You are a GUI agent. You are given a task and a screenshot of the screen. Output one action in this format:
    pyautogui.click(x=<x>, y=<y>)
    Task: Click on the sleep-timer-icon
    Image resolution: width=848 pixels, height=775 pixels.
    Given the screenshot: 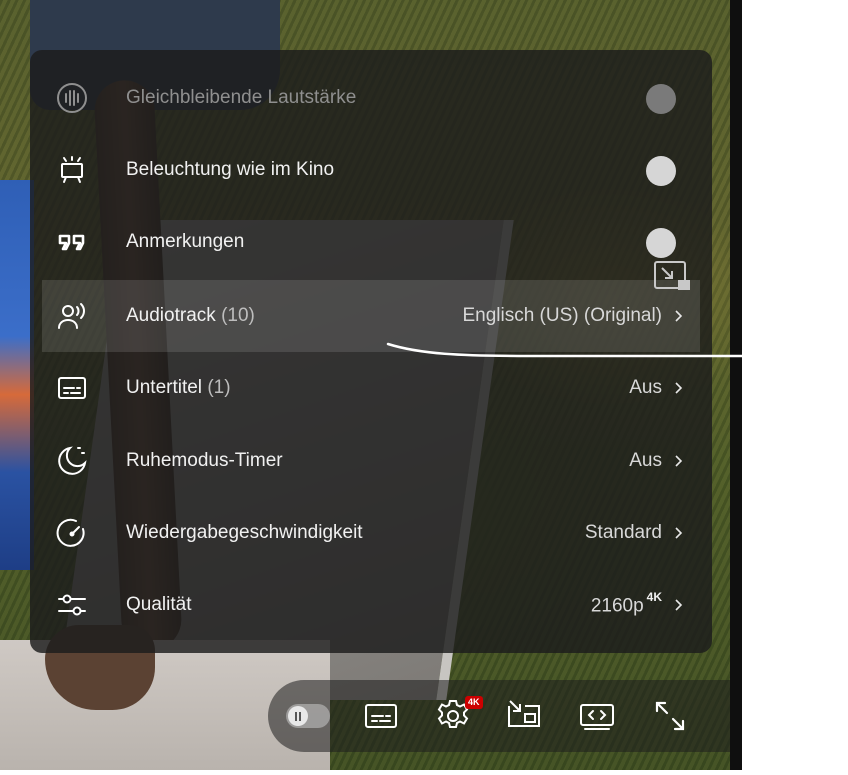 What is the action you would take?
    pyautogui.click(x=72, y=461)
    